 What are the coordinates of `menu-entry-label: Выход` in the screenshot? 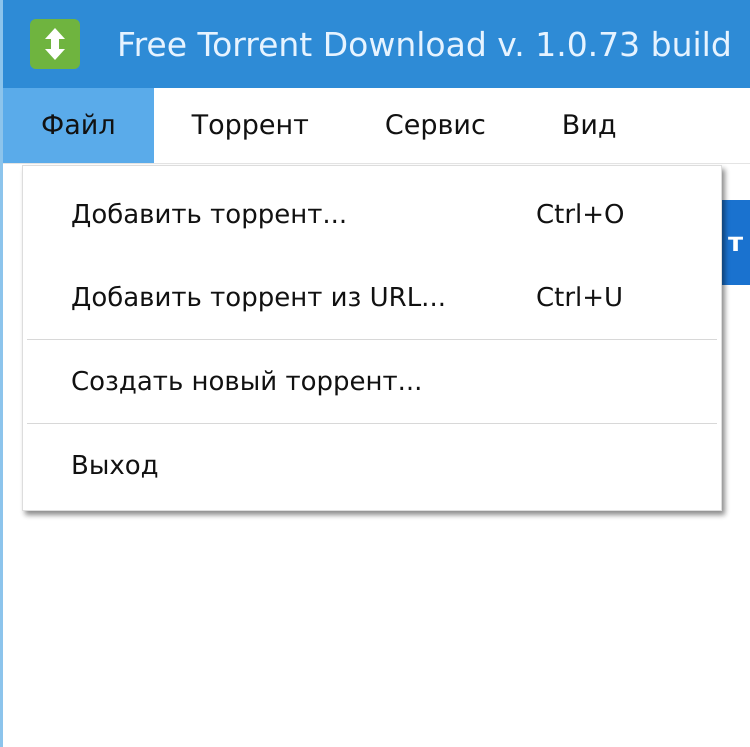 It's located at (115, 465).